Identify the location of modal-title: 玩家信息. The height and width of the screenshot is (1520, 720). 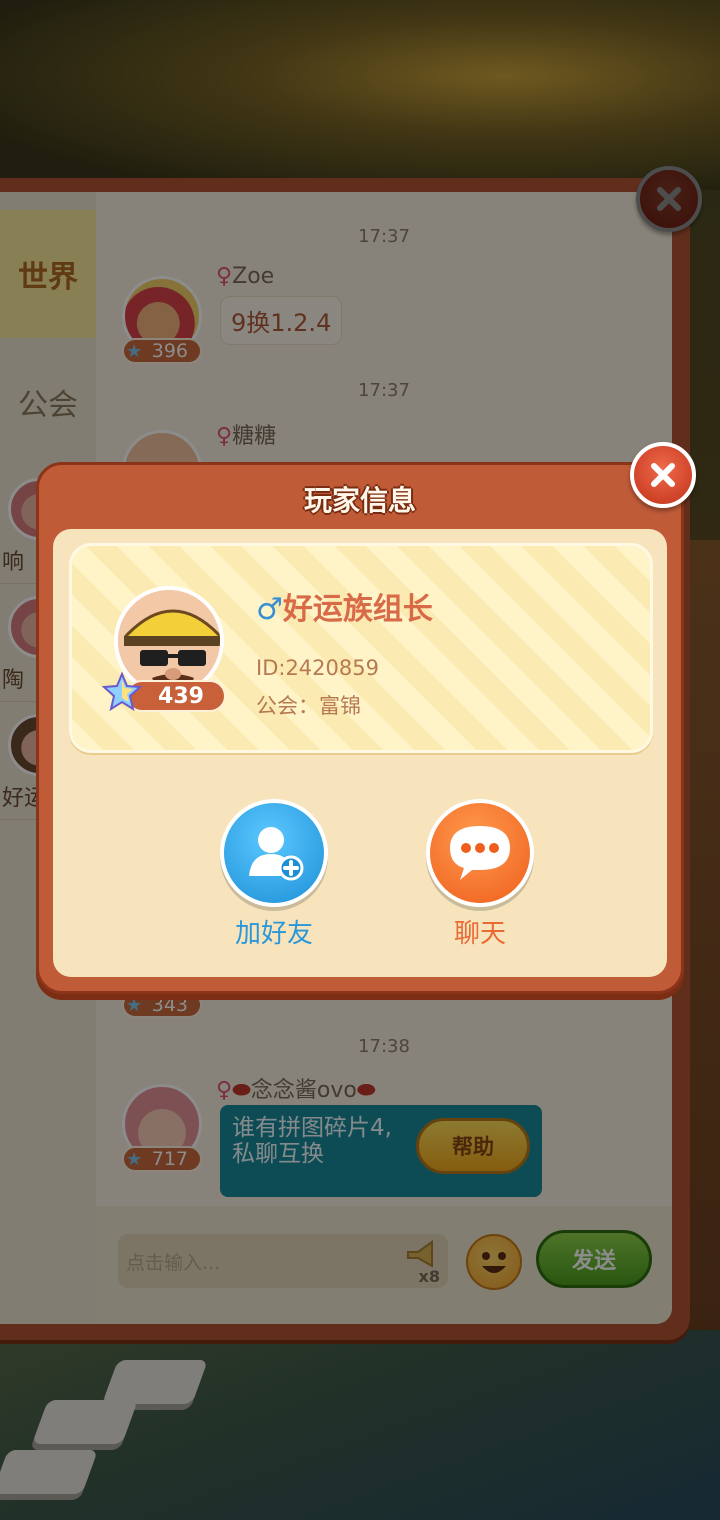
(359, 500).